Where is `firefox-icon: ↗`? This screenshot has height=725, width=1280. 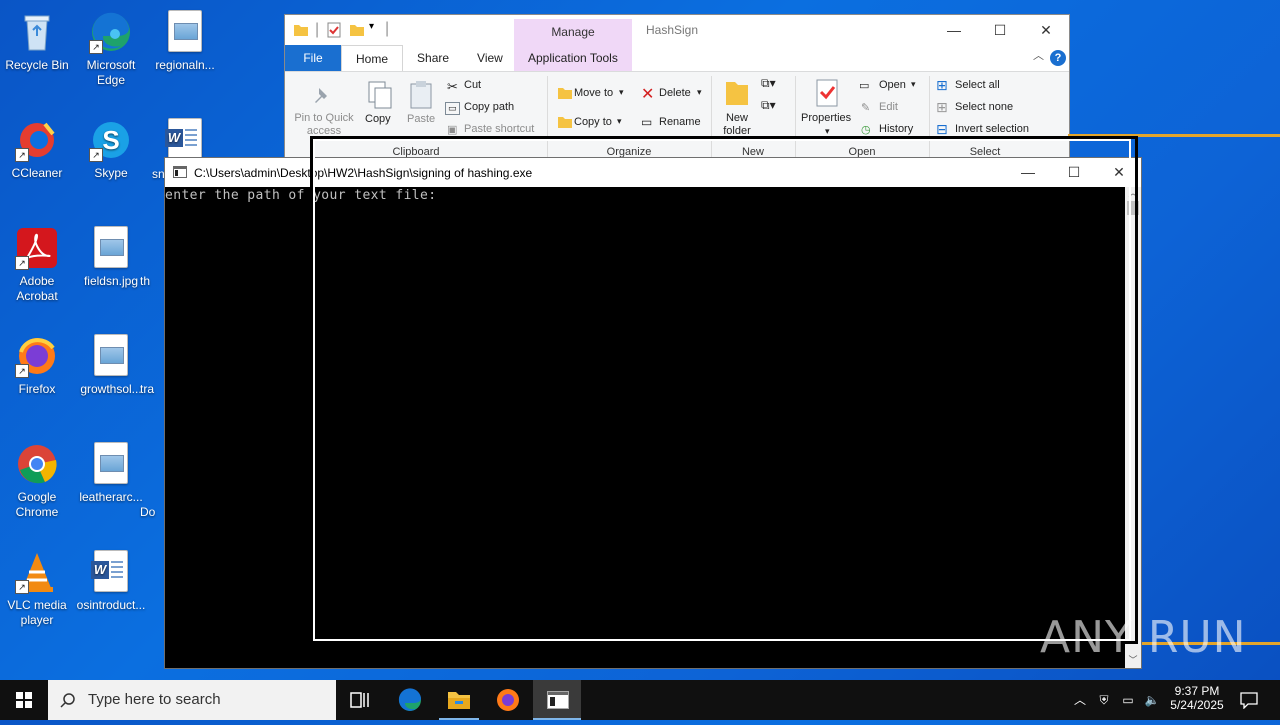 firefox-icon: ↗ is located at coordinates (37, 356).